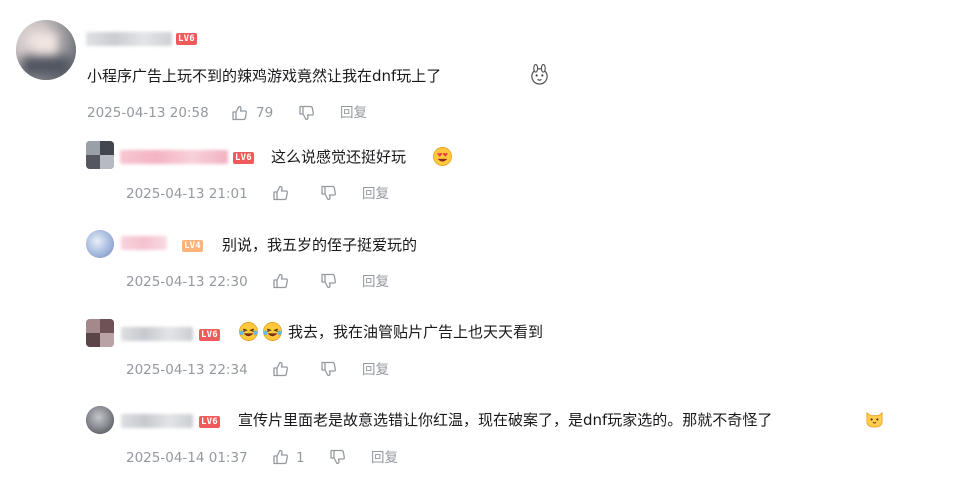  What do you see at coordinates (192, 246) in the screenshot?
I see `level-badge: LV4` at bounding box center [192, 246].